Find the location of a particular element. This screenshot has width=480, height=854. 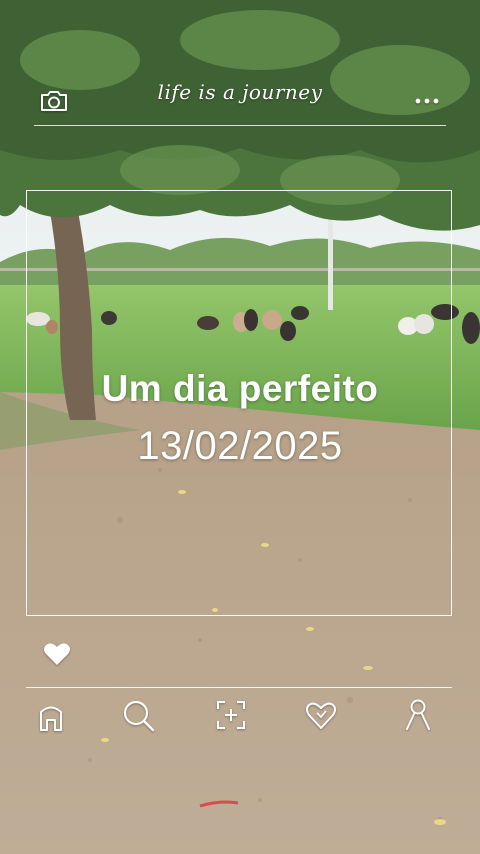

card-title: Um dia perfeito is located at coordinates (240, 388).